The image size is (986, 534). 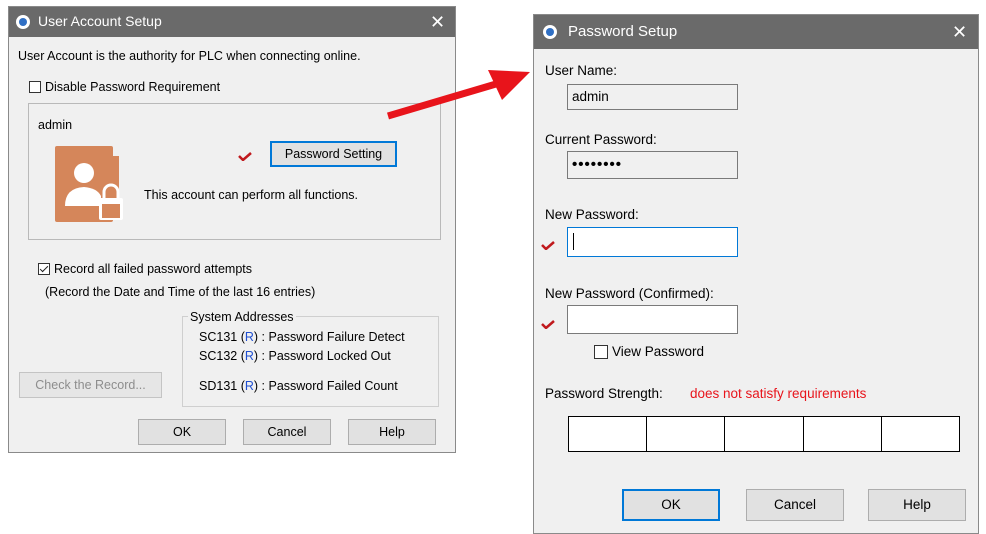 I want to click on window-title: User Account Setup, so click(x=100, y=21).